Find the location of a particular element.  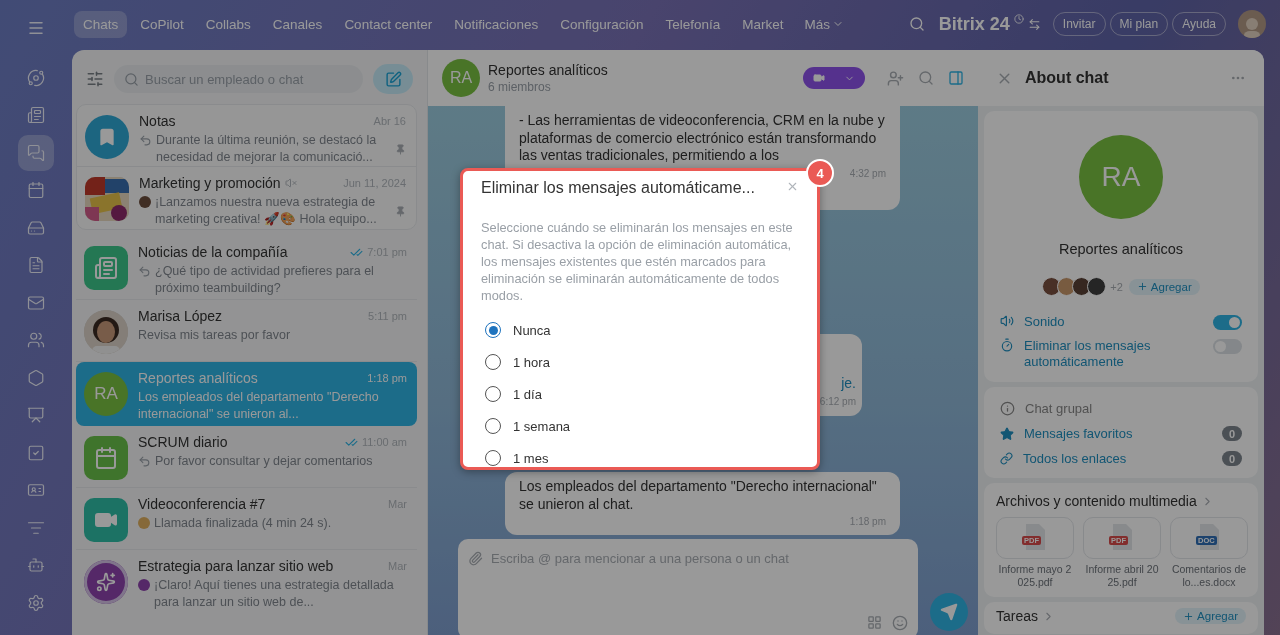

new-chat-button is located at coordinates (393, 79).